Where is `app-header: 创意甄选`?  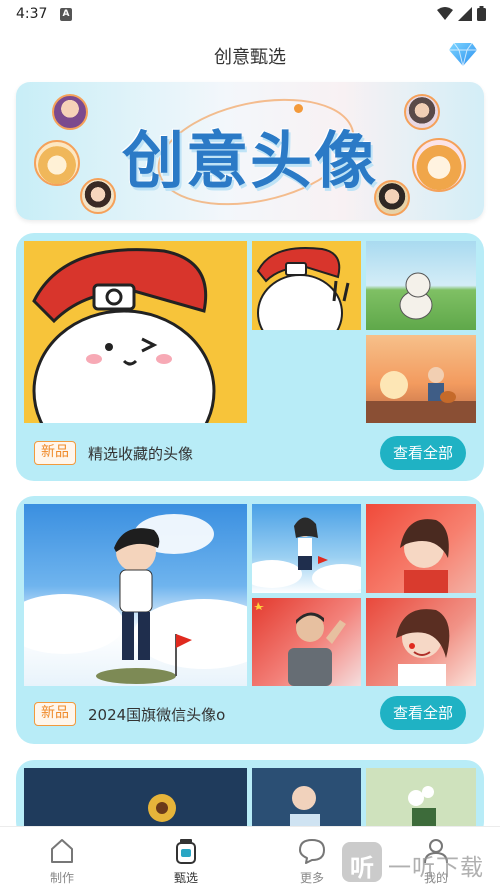 app-header: 创意甄选 is located at coordinates (250, 54).